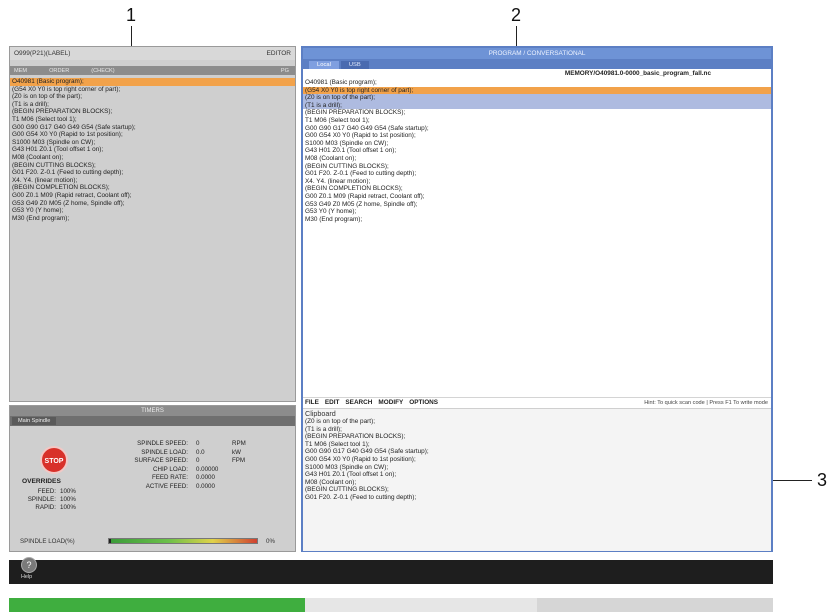 The height and width of the screenshot is (614, 835). I want to click on editor-line: G53 Y0 (Y home);, so click(537, 212).